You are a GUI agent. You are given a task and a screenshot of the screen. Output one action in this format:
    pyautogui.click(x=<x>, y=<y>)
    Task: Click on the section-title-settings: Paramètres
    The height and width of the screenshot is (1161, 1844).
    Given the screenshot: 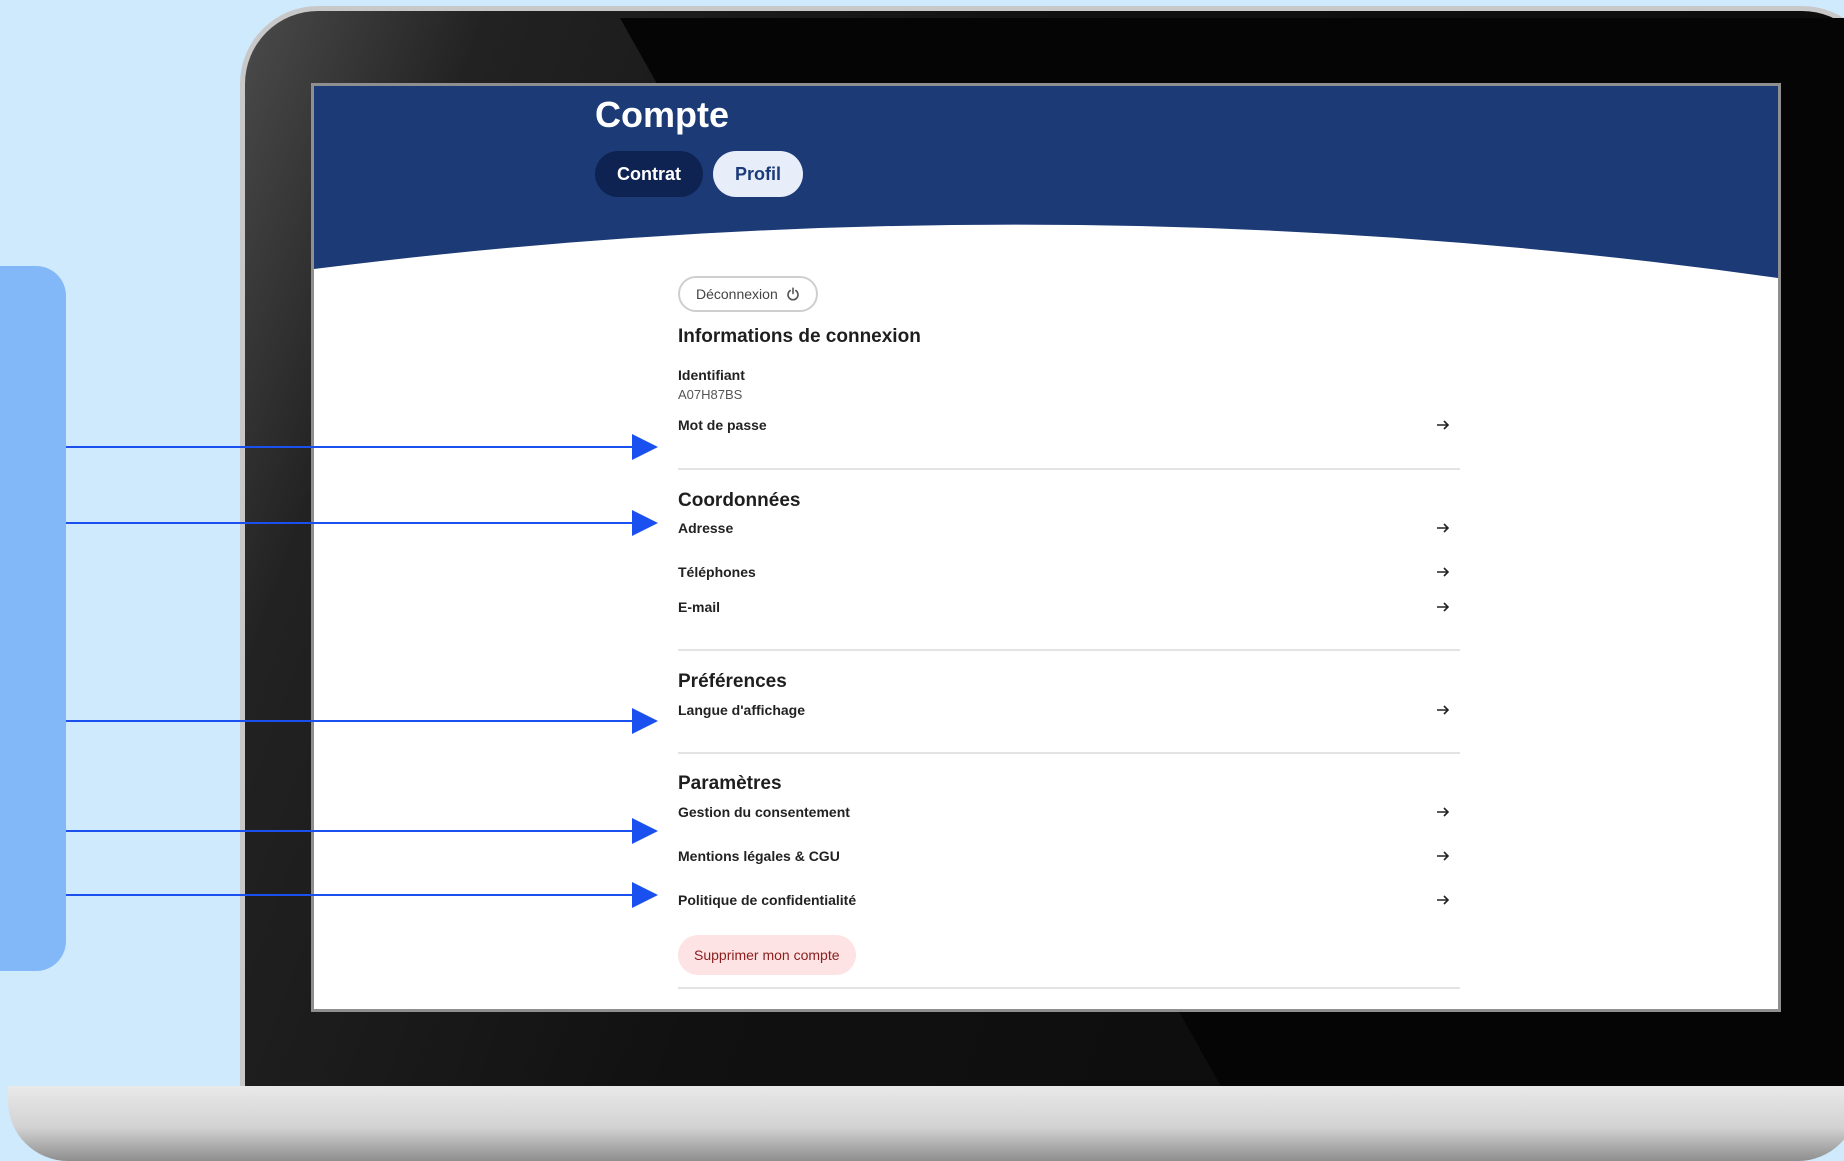 What is the action you would take?
    pyautogui.click(x=730, y=783)
    